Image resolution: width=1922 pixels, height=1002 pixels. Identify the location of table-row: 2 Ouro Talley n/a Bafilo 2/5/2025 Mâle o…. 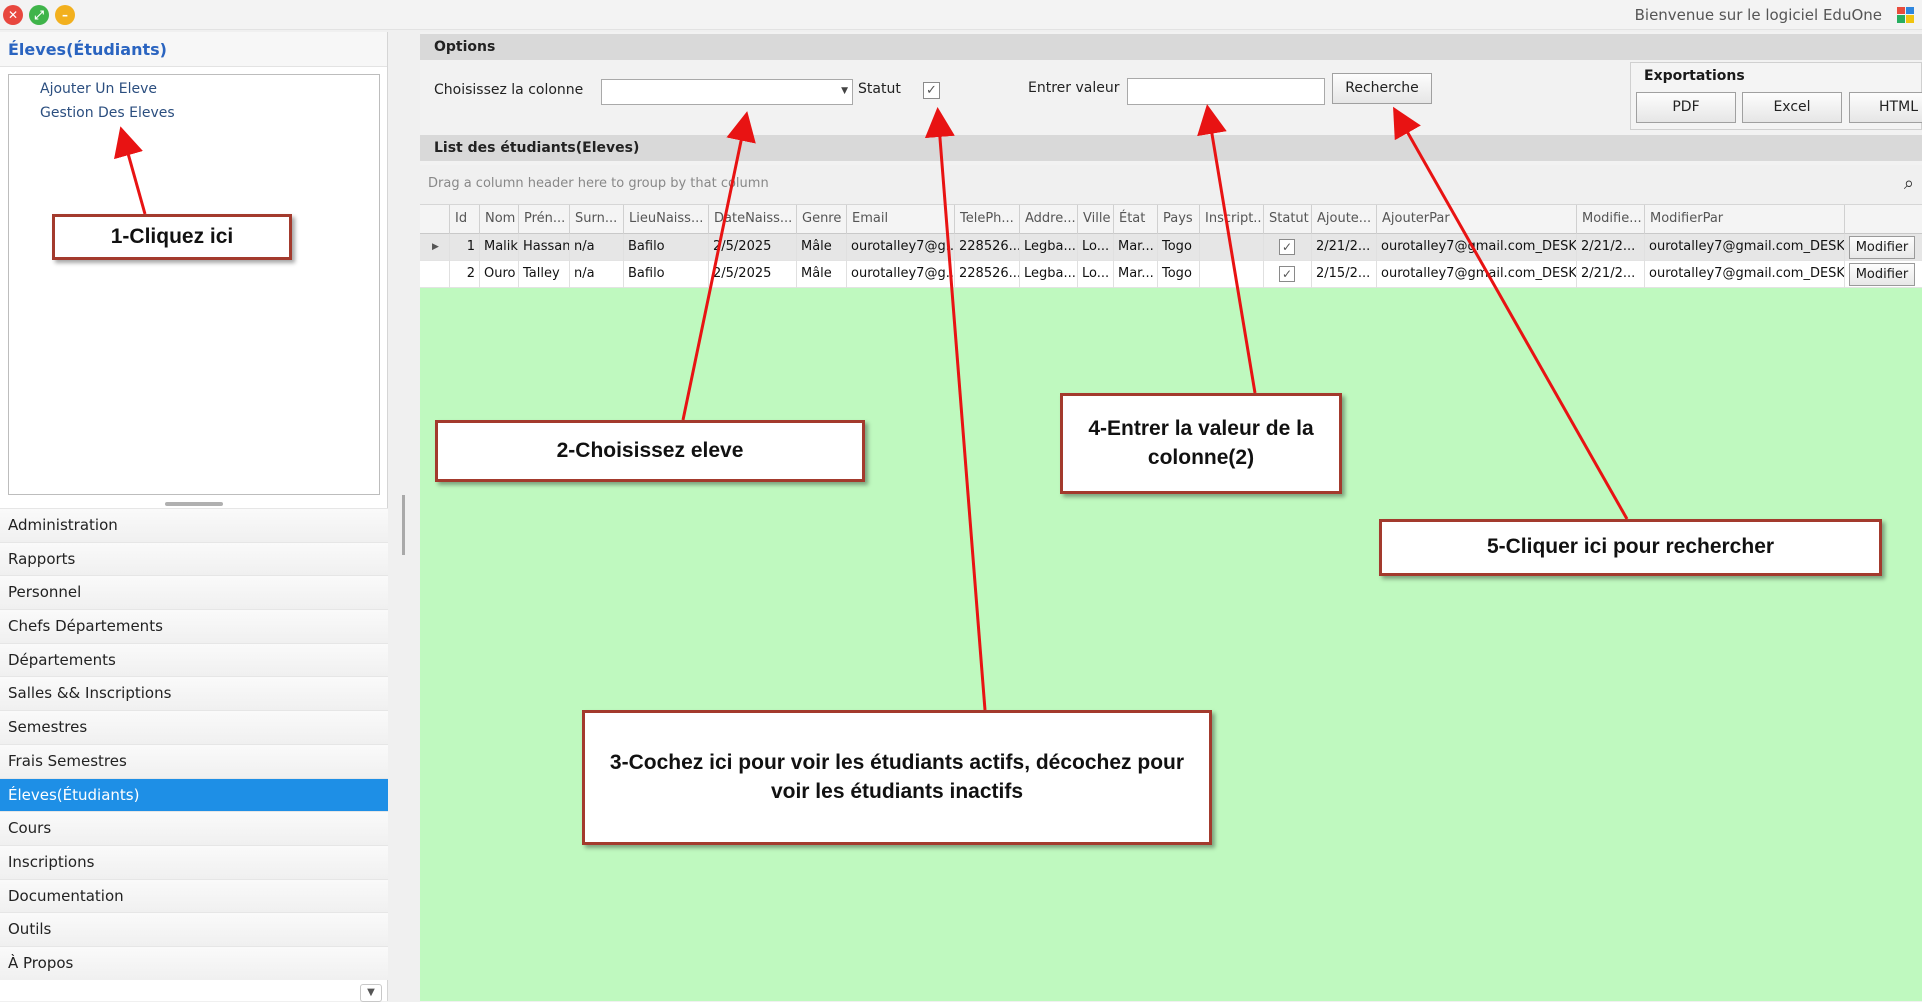
(1171, 274).